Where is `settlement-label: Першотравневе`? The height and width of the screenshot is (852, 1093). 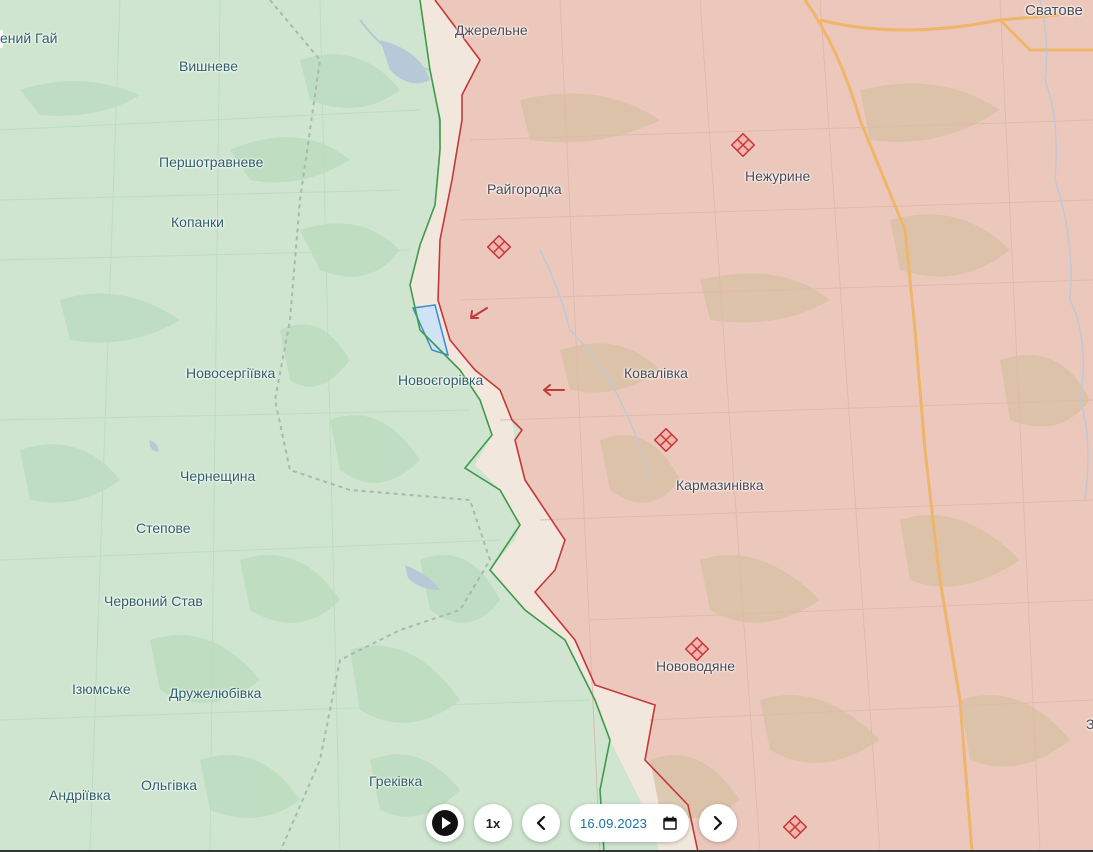 settlement-label: Першотравневе is located at coordinates (211, 162).